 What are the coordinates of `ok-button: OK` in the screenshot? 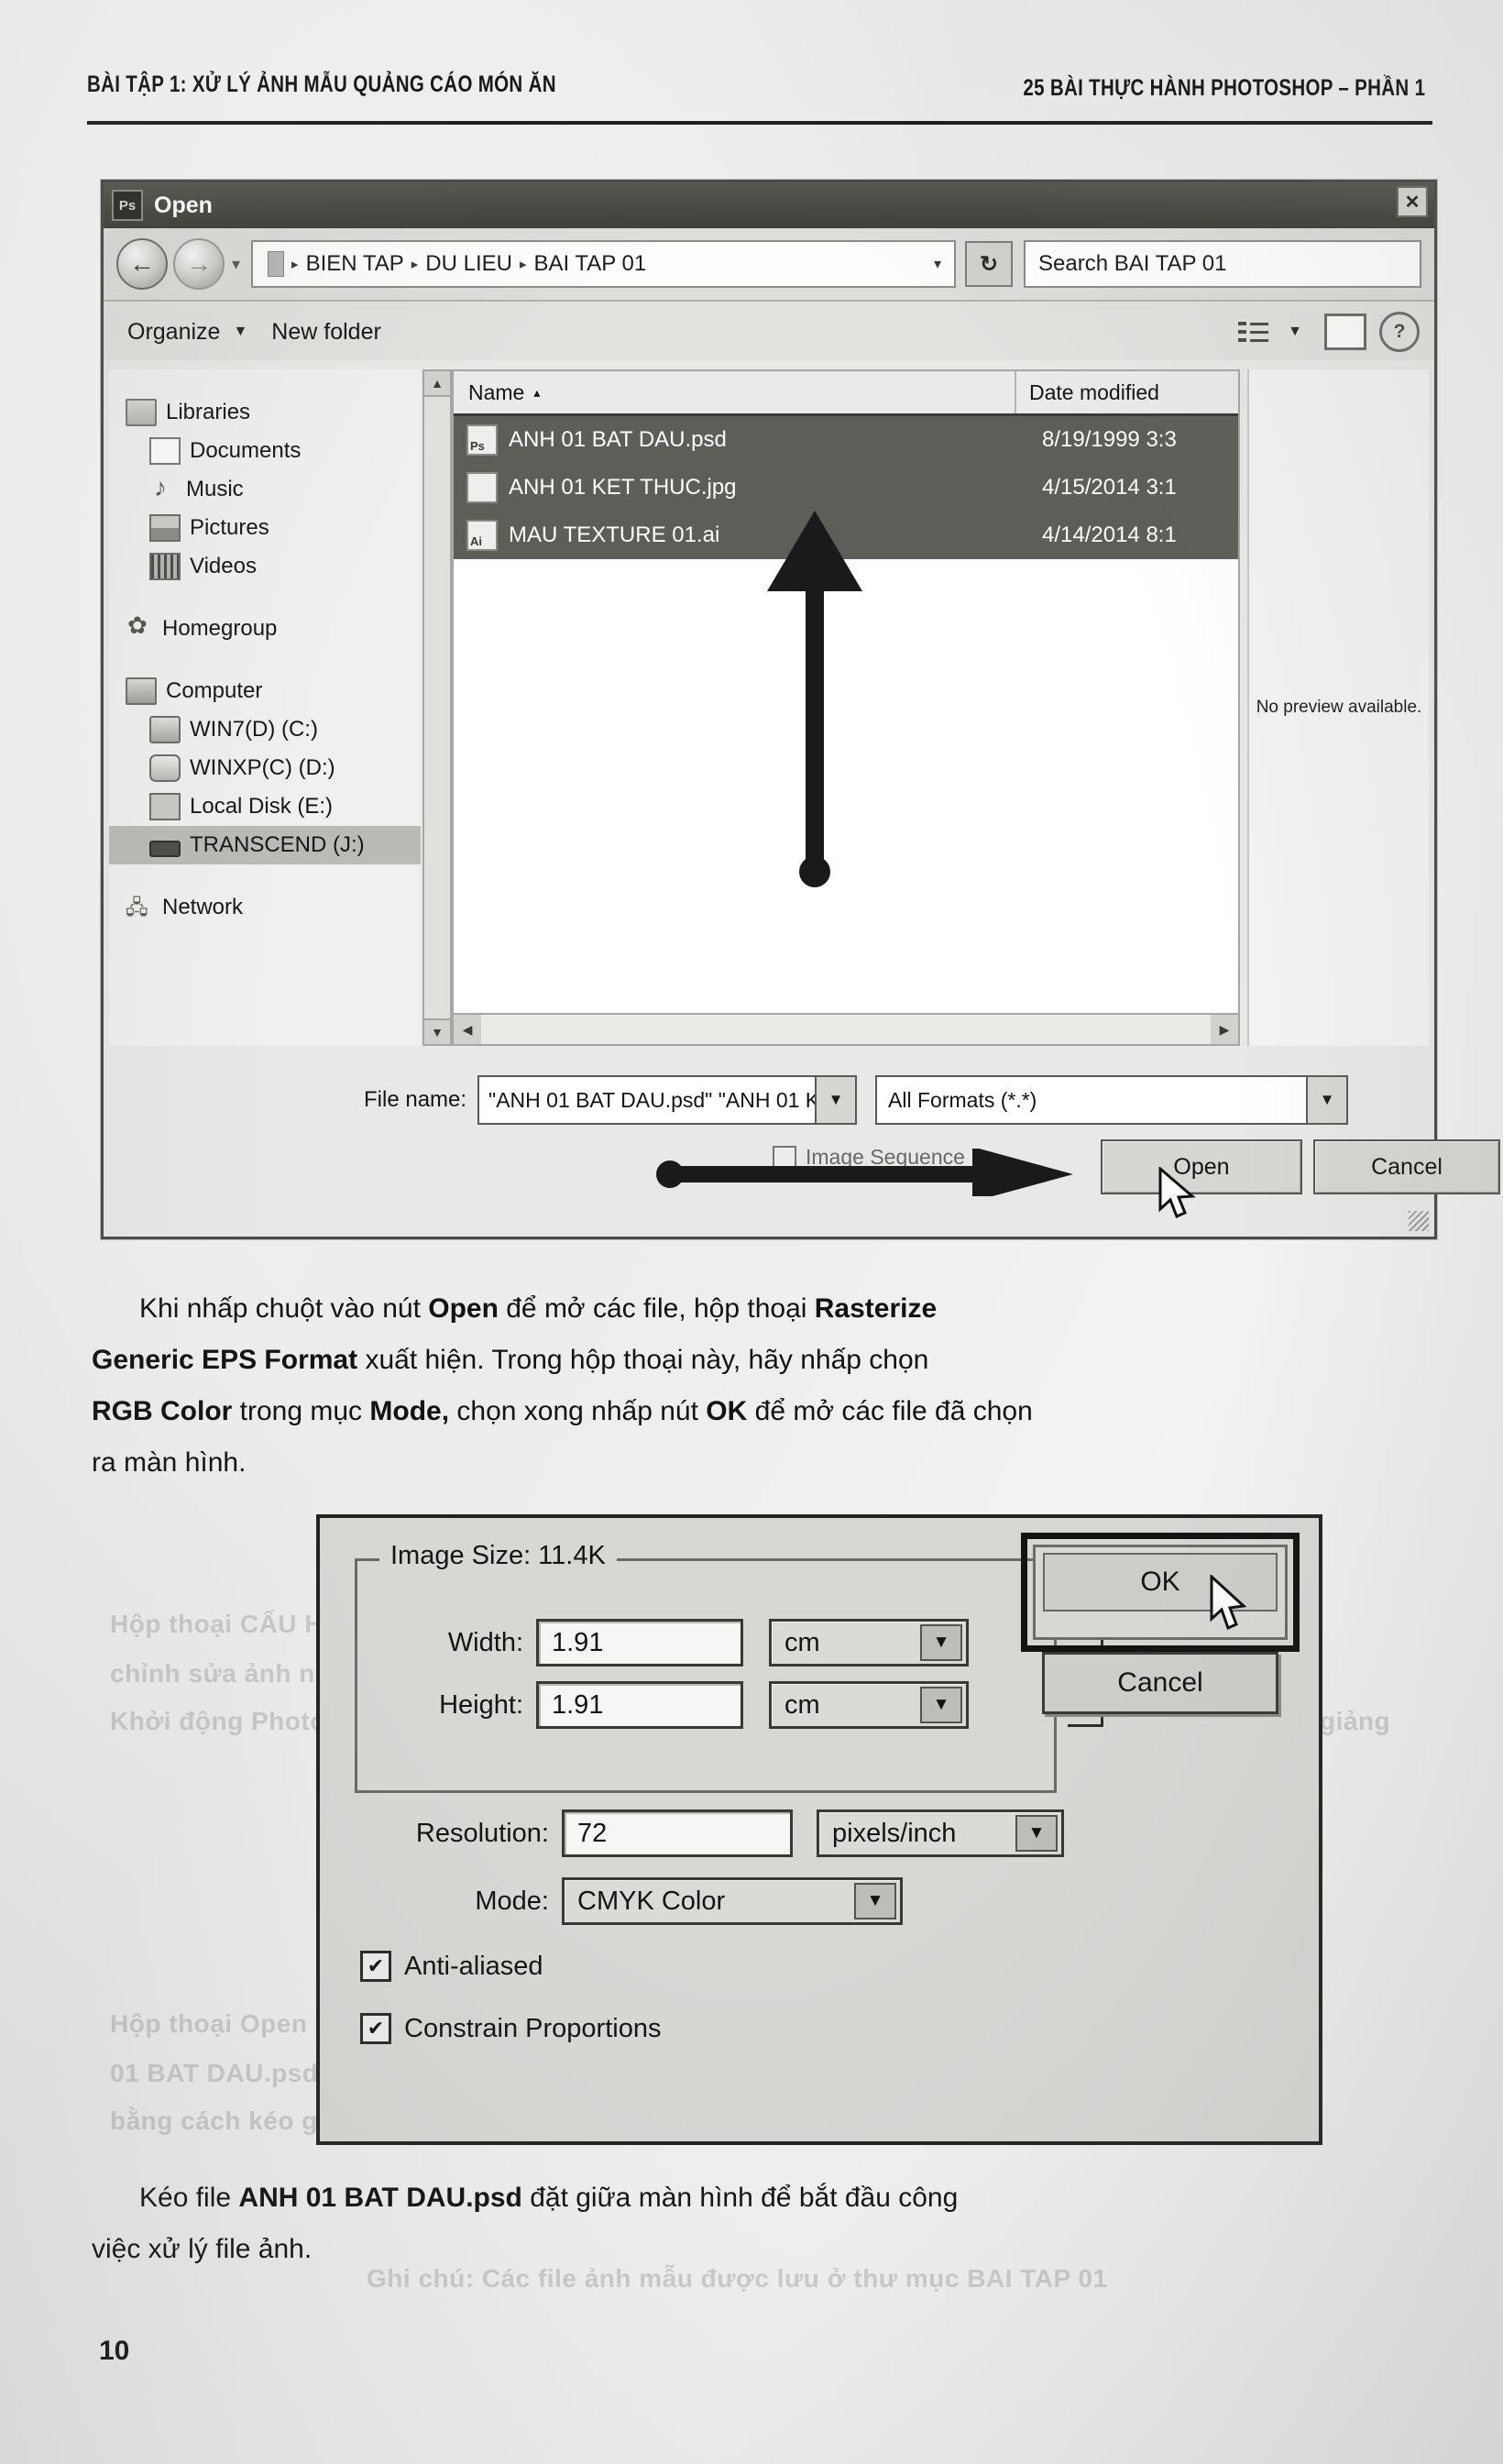 It's located at (1160, 1582).